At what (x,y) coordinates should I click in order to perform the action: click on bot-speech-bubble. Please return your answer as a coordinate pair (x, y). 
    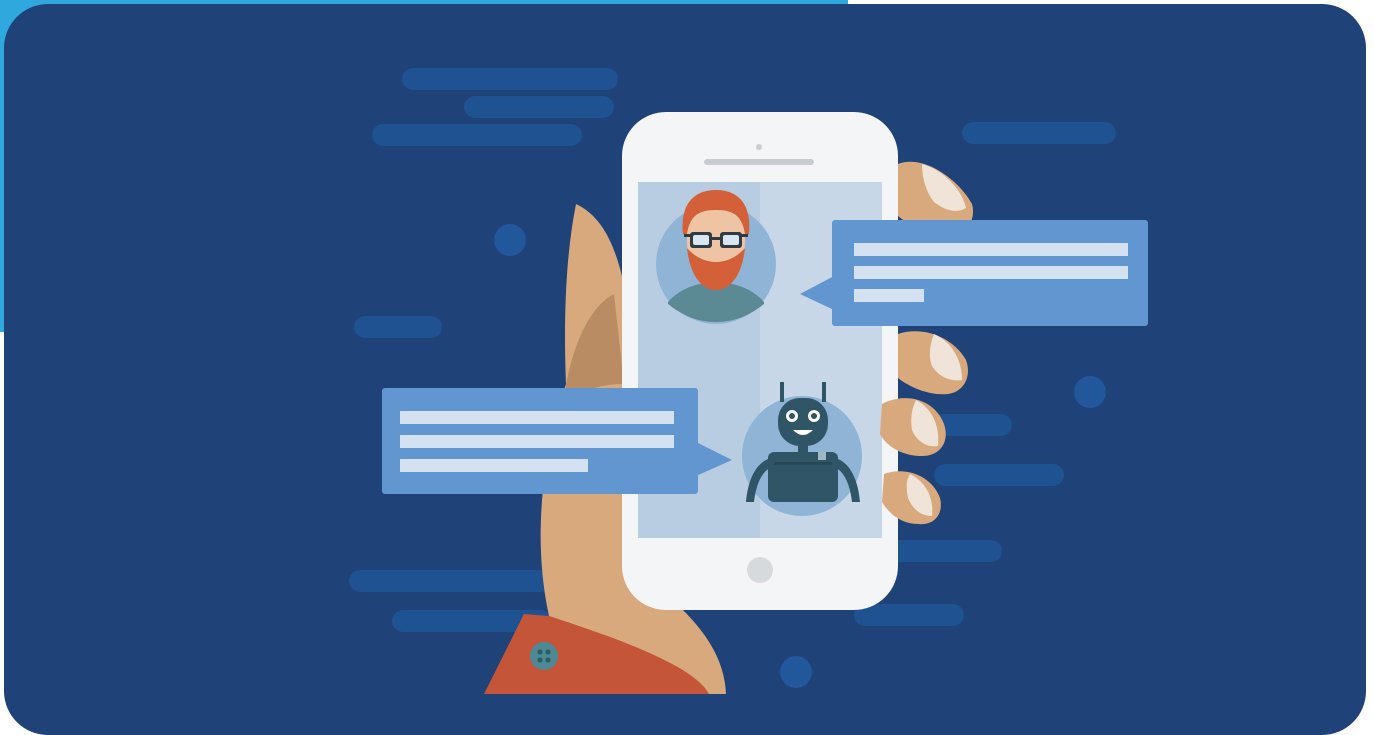
    Looking at the image, I should click on (557, 441).